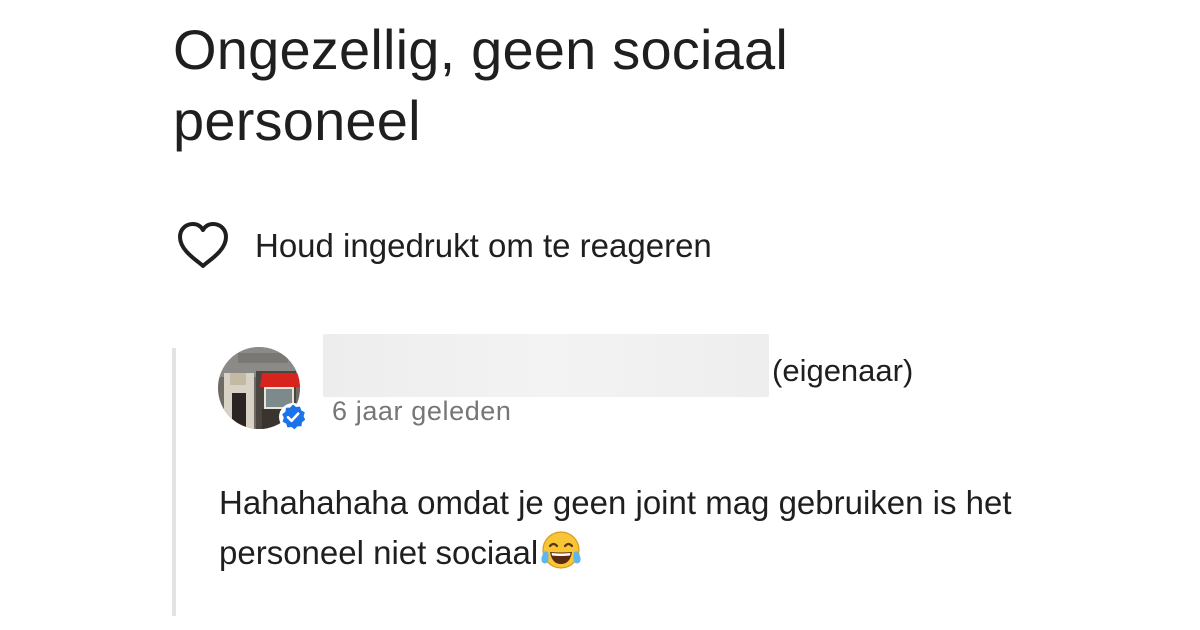  Describe the element at coordinates (174, 482) in the screenshot. I see `reply-indent-bar` at that location.